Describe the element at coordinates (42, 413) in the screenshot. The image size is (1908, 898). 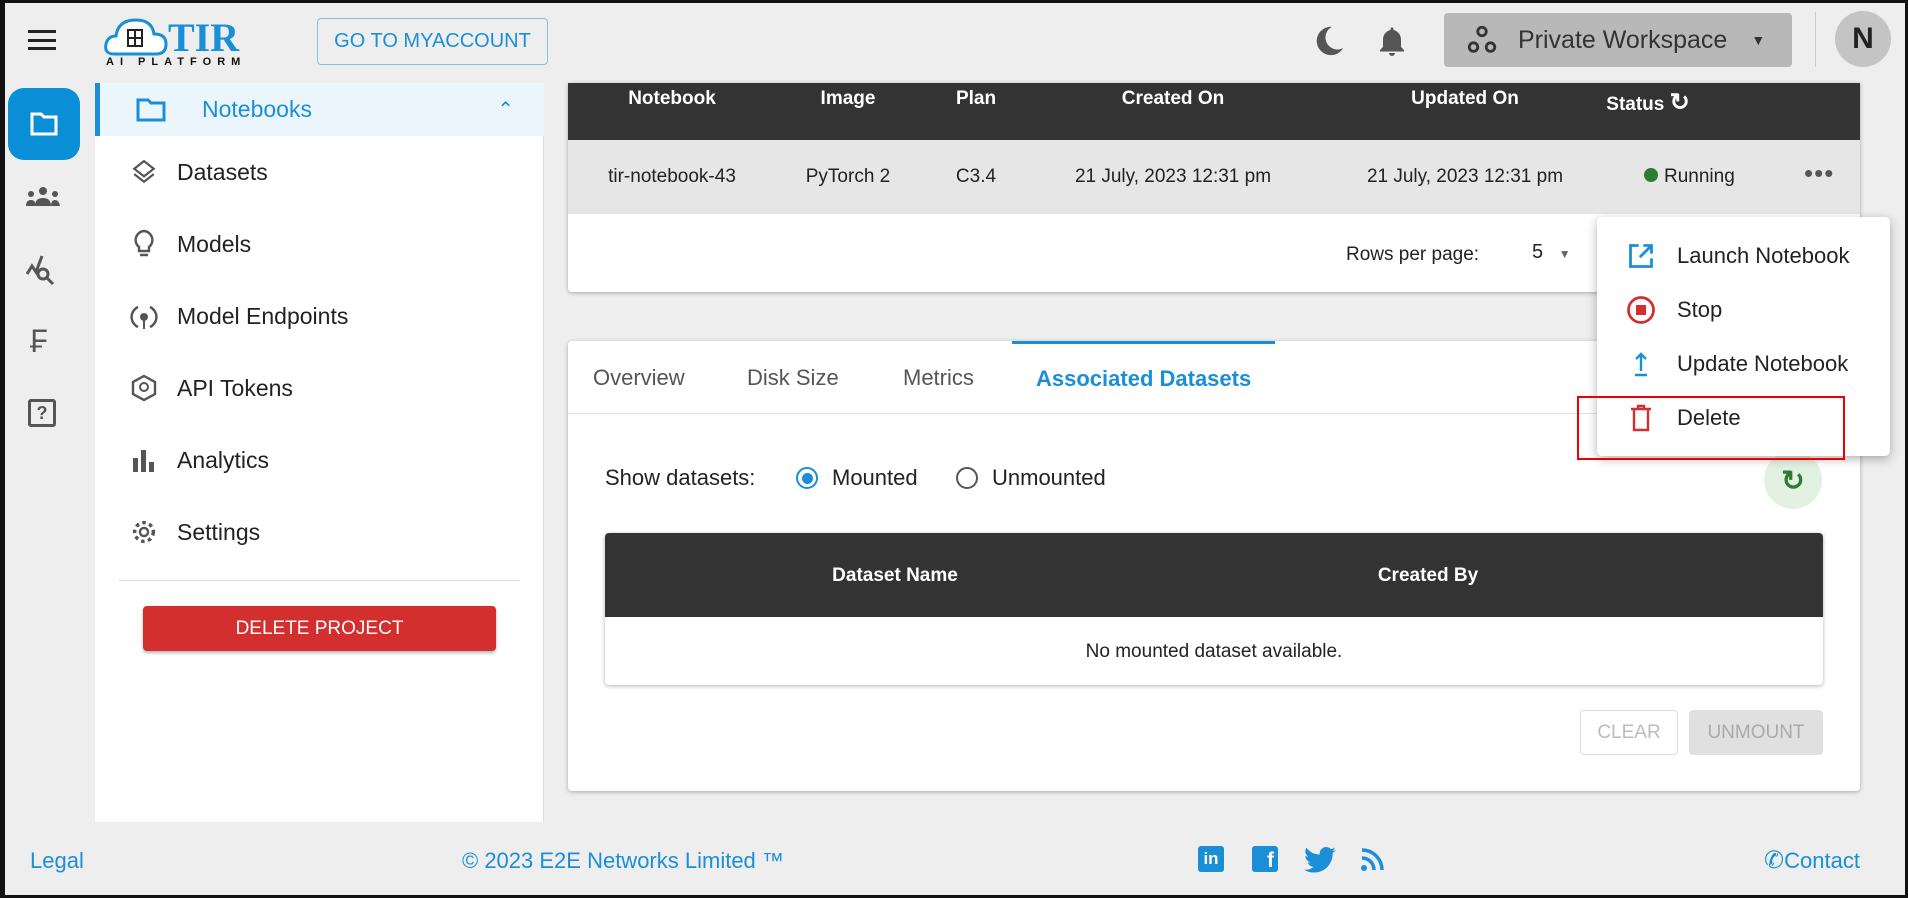
I see `help-icon: ?` at that location.